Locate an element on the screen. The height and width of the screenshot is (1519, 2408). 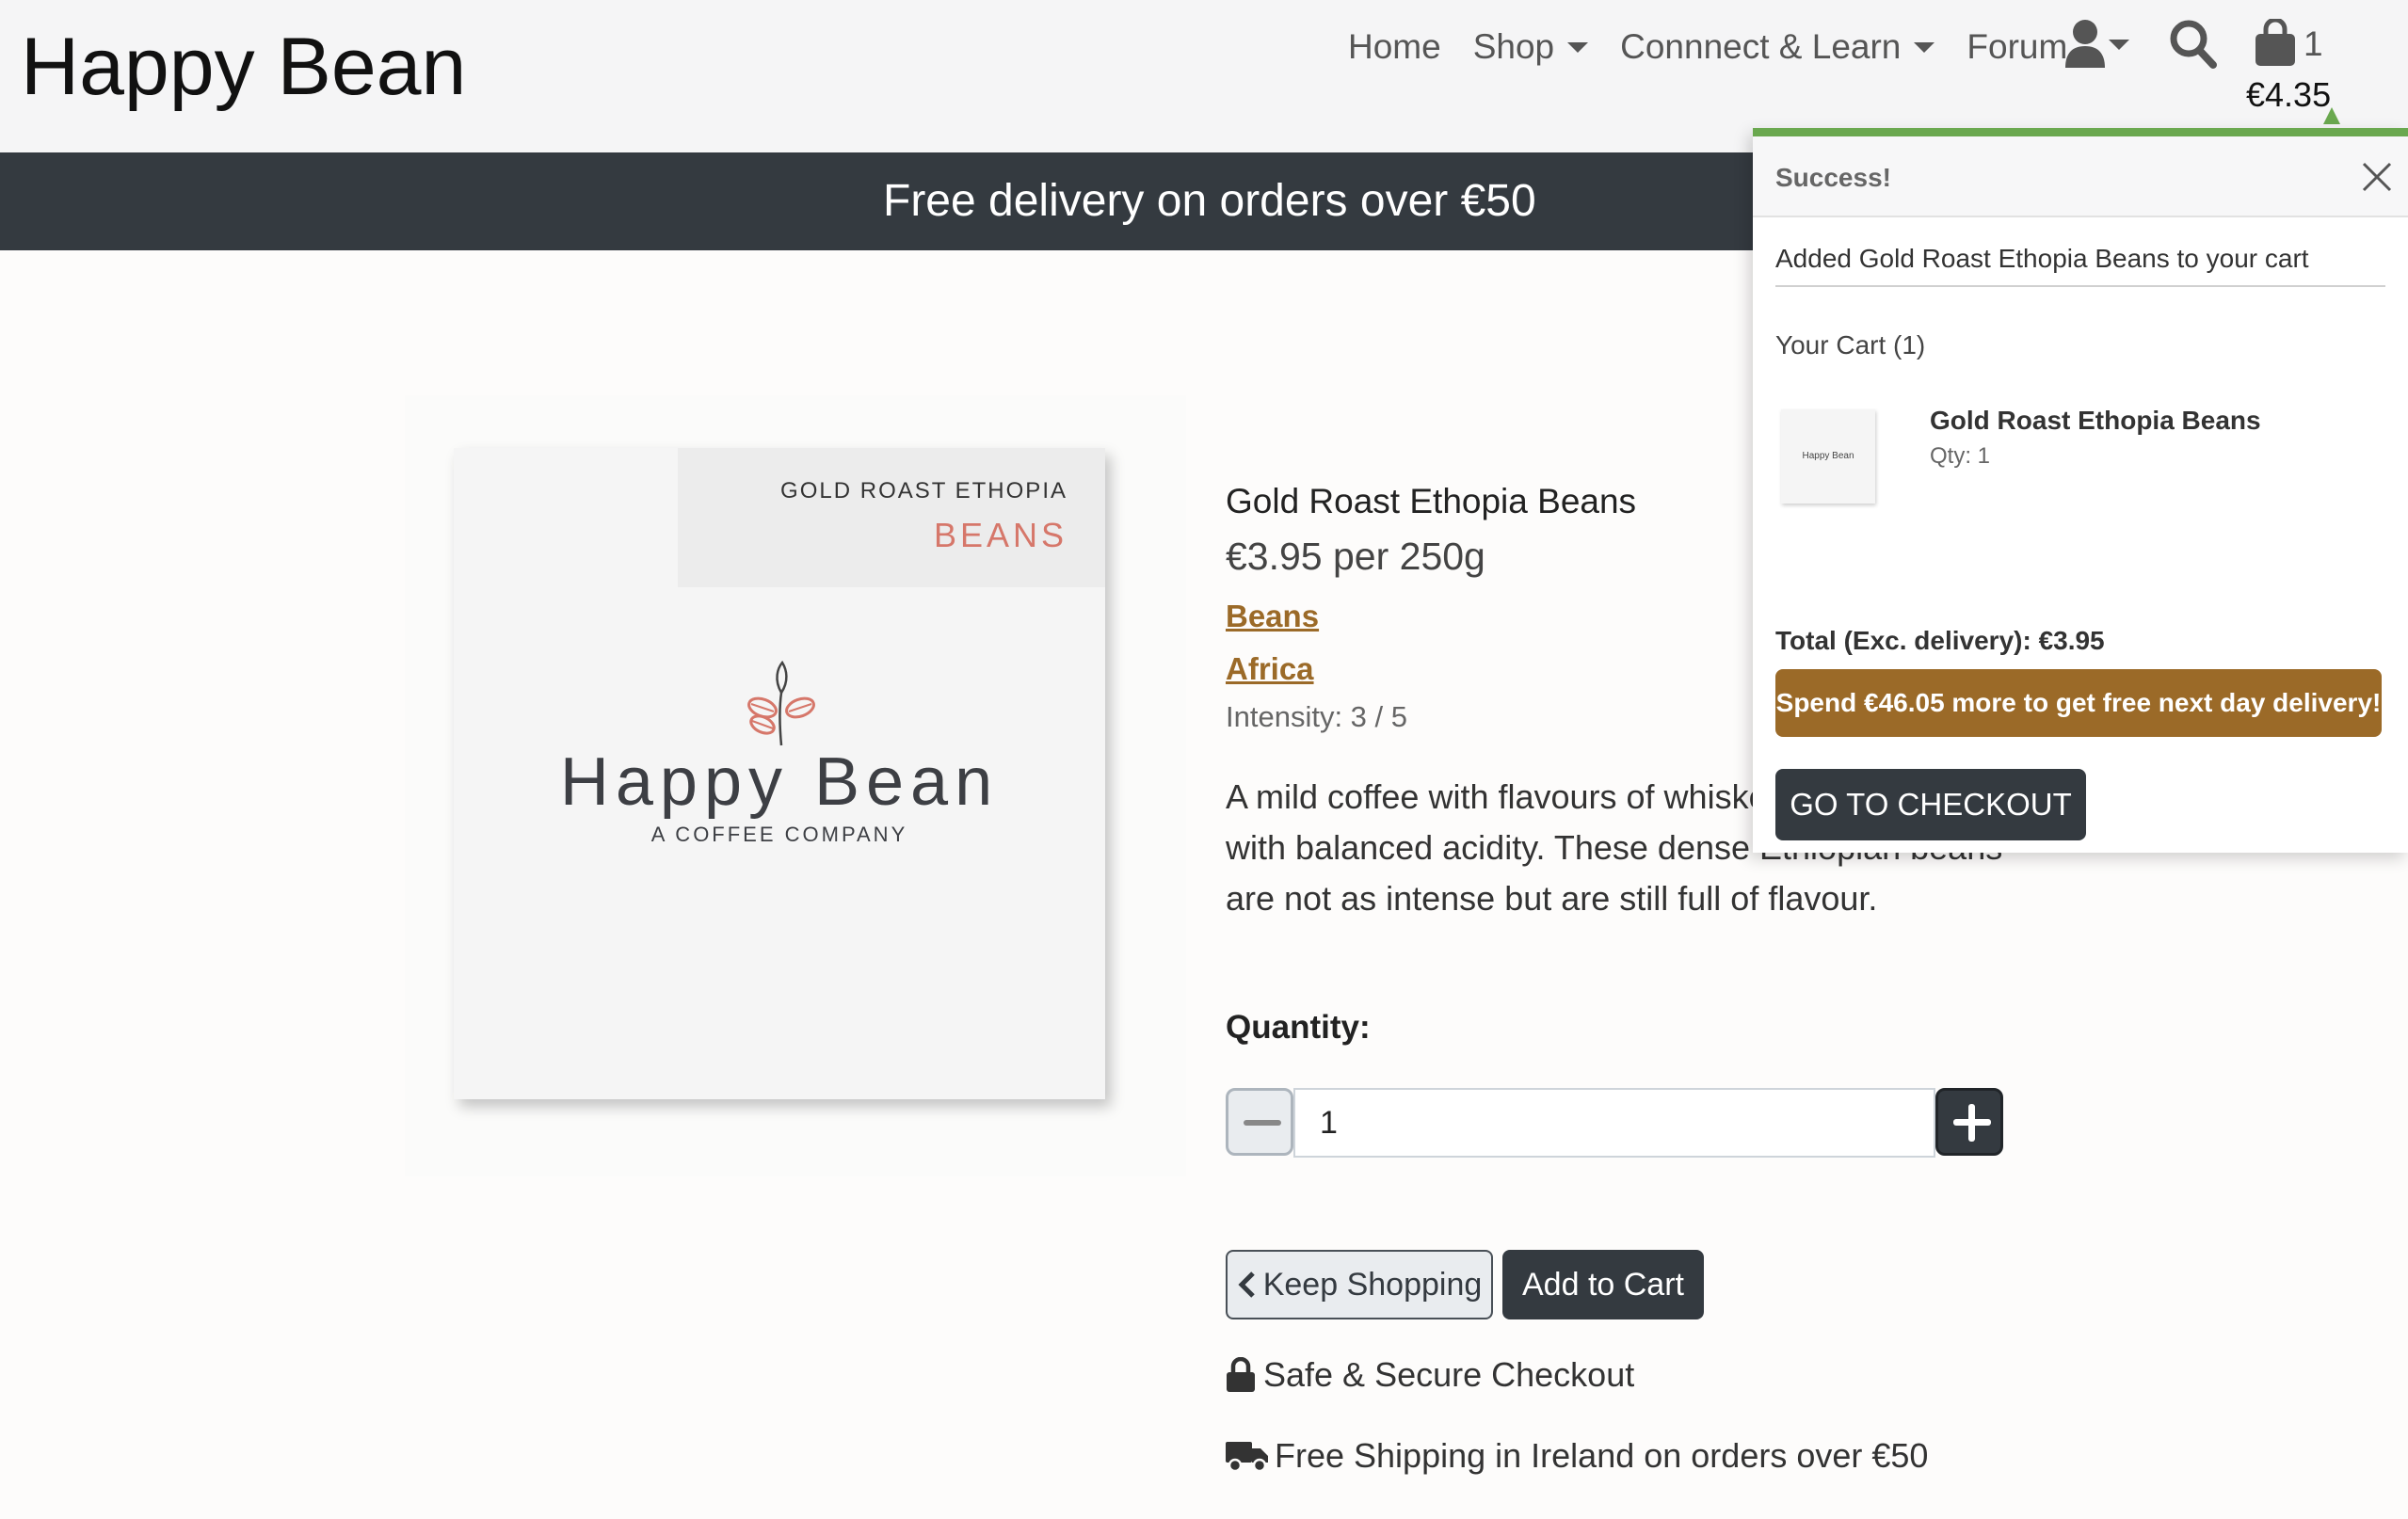
keep-shopping-label: Keep Shopping is located at coordinates (1373, 1285).